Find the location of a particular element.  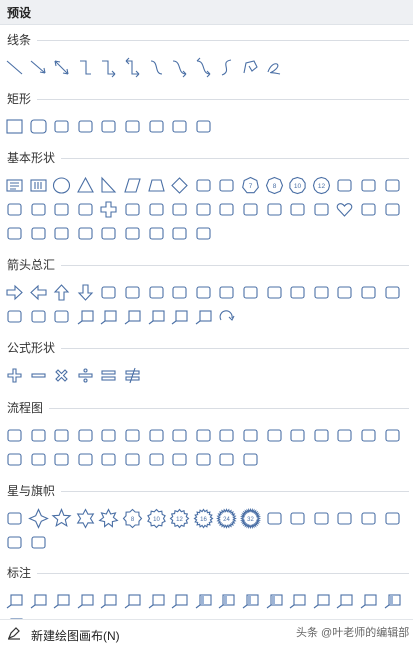

bevel-icon is located at coordinates (203, 209).